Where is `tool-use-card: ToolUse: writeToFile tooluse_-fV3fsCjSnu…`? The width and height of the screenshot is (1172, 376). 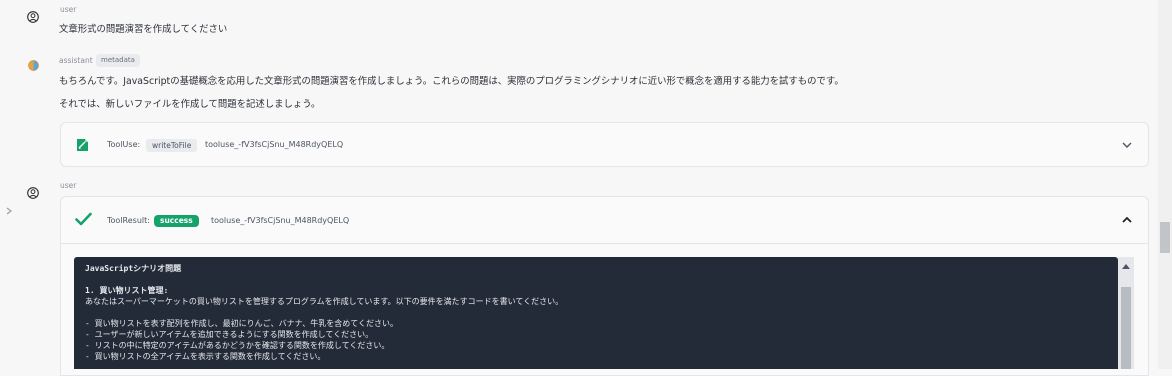
tool-use-card: ToolUse: writeToFile tooluse_-fV3fsCjSnu… is located at coordinates (604, 144).